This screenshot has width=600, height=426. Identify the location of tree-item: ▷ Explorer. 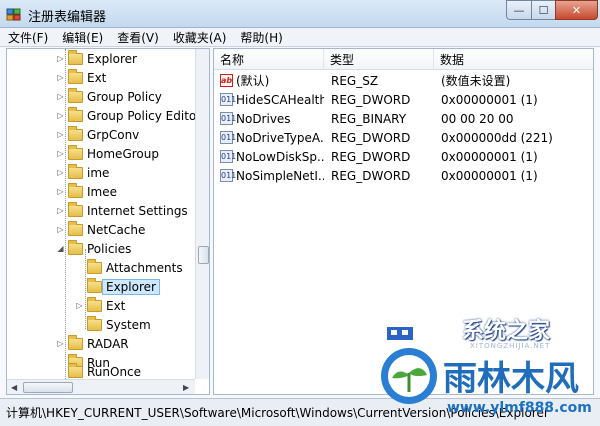
(96, 58).